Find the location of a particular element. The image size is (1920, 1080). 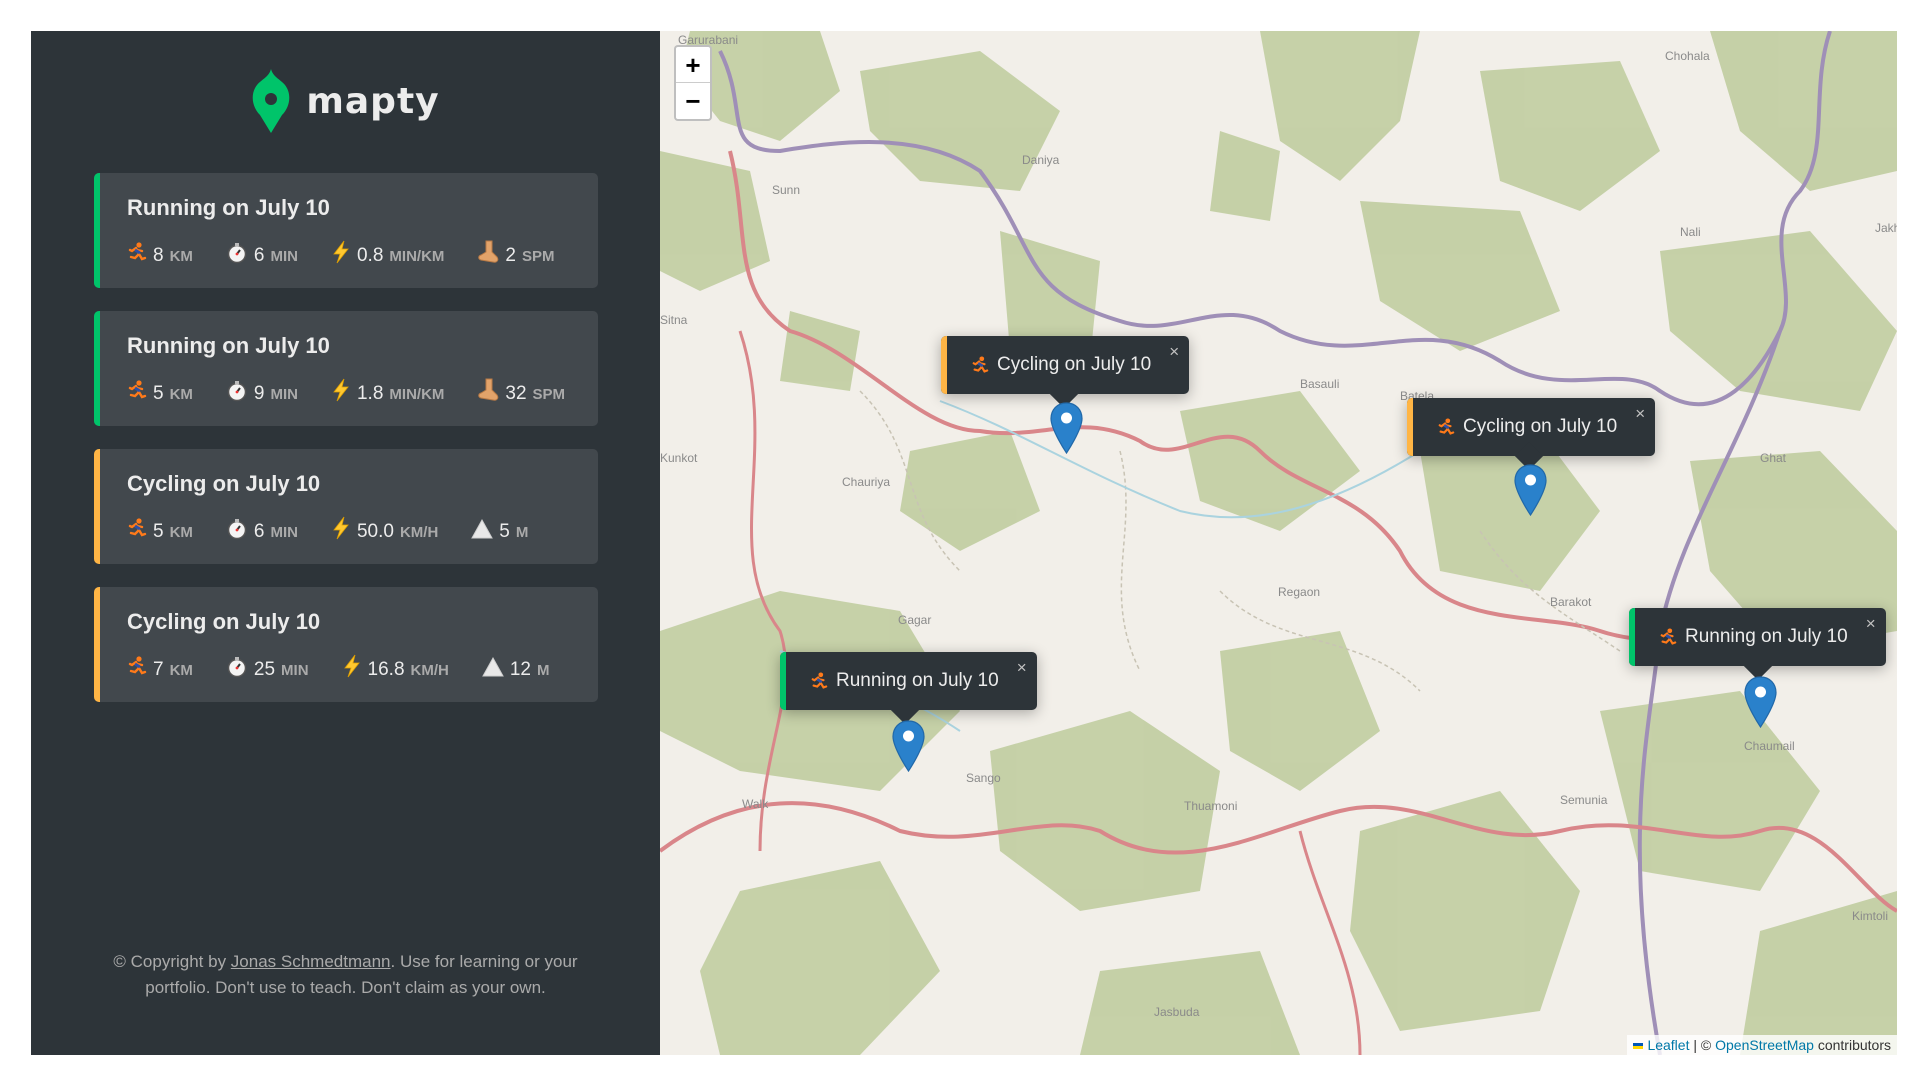

pace-detail: 1.8 min/km is located at coordinates (387, 390).